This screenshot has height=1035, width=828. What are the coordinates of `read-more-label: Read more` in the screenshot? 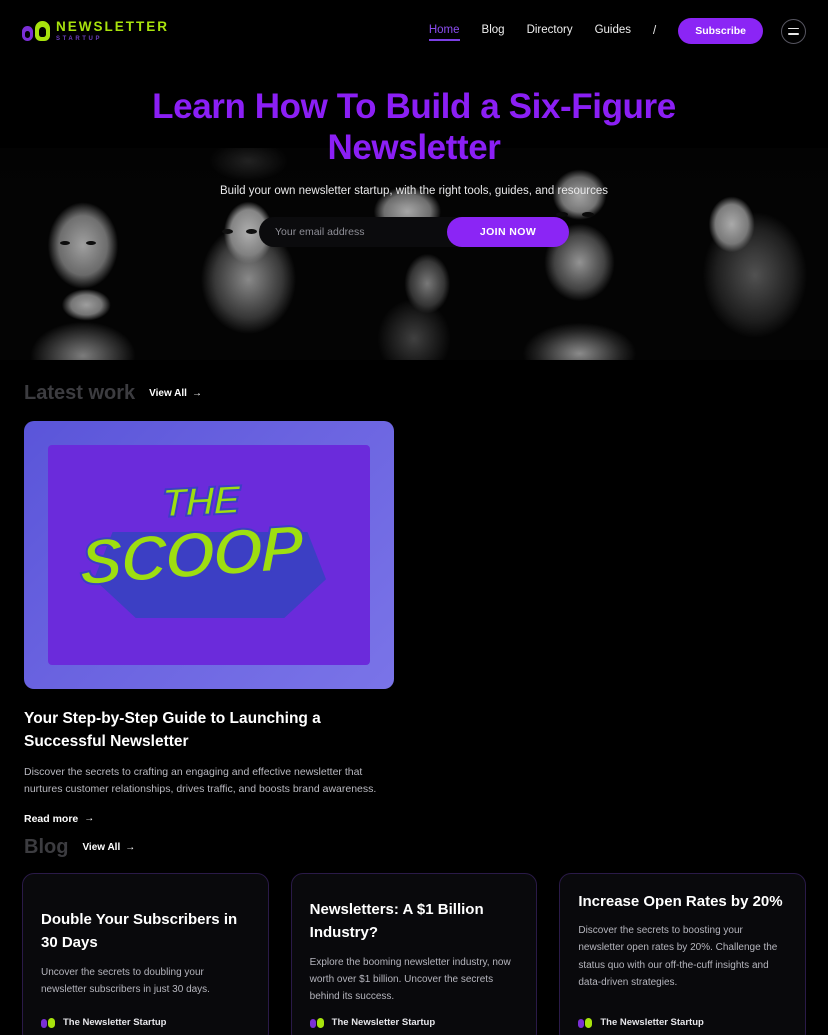 It's located at (51, 818).